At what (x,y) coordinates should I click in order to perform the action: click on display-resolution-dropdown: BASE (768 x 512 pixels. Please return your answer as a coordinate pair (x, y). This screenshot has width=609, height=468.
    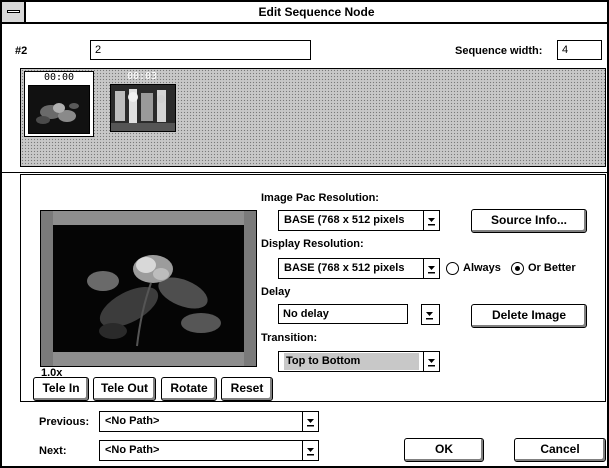
    Looking at the image, I should click on (359, 268).